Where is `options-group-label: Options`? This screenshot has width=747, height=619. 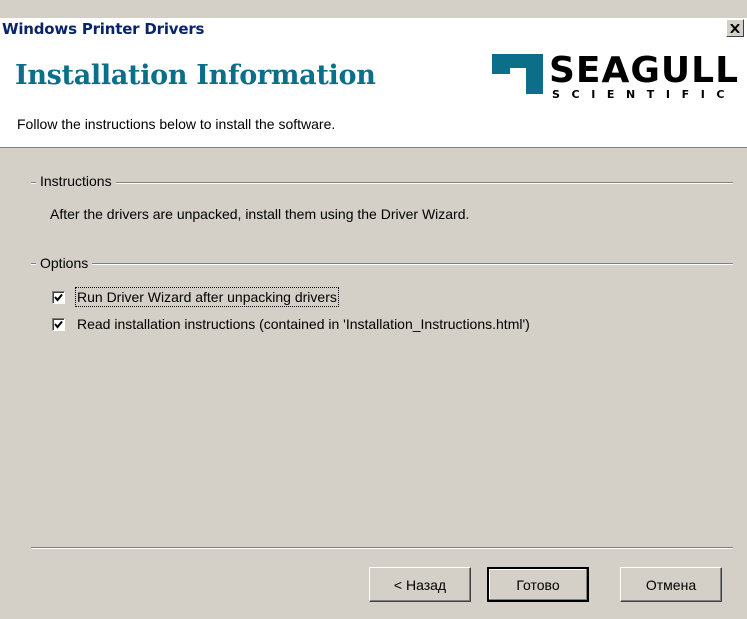 options-group-label: Options is located at coordinates (64, 263).